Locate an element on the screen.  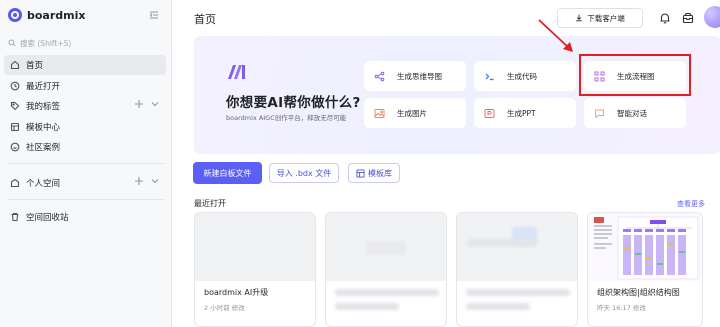
annotation-arrow-icon is located at coordinates (555, 35).